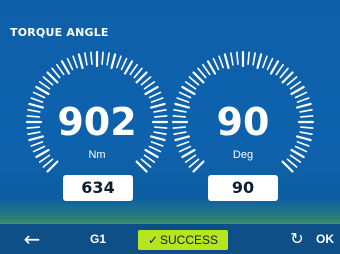 This screenshot has width=340, height=254. I want to click on arrow-left-icon: ←, so click(32, 239).